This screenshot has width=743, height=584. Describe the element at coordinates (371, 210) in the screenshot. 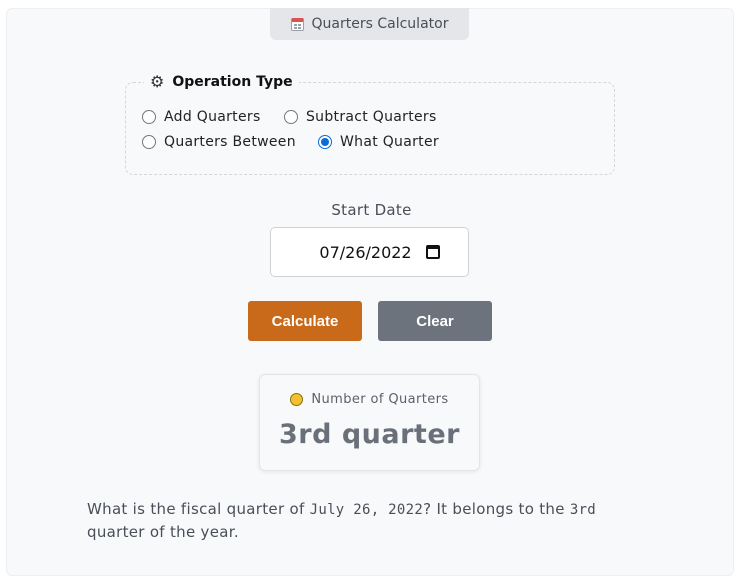

I see `start-date-label: Start Date` at that location.